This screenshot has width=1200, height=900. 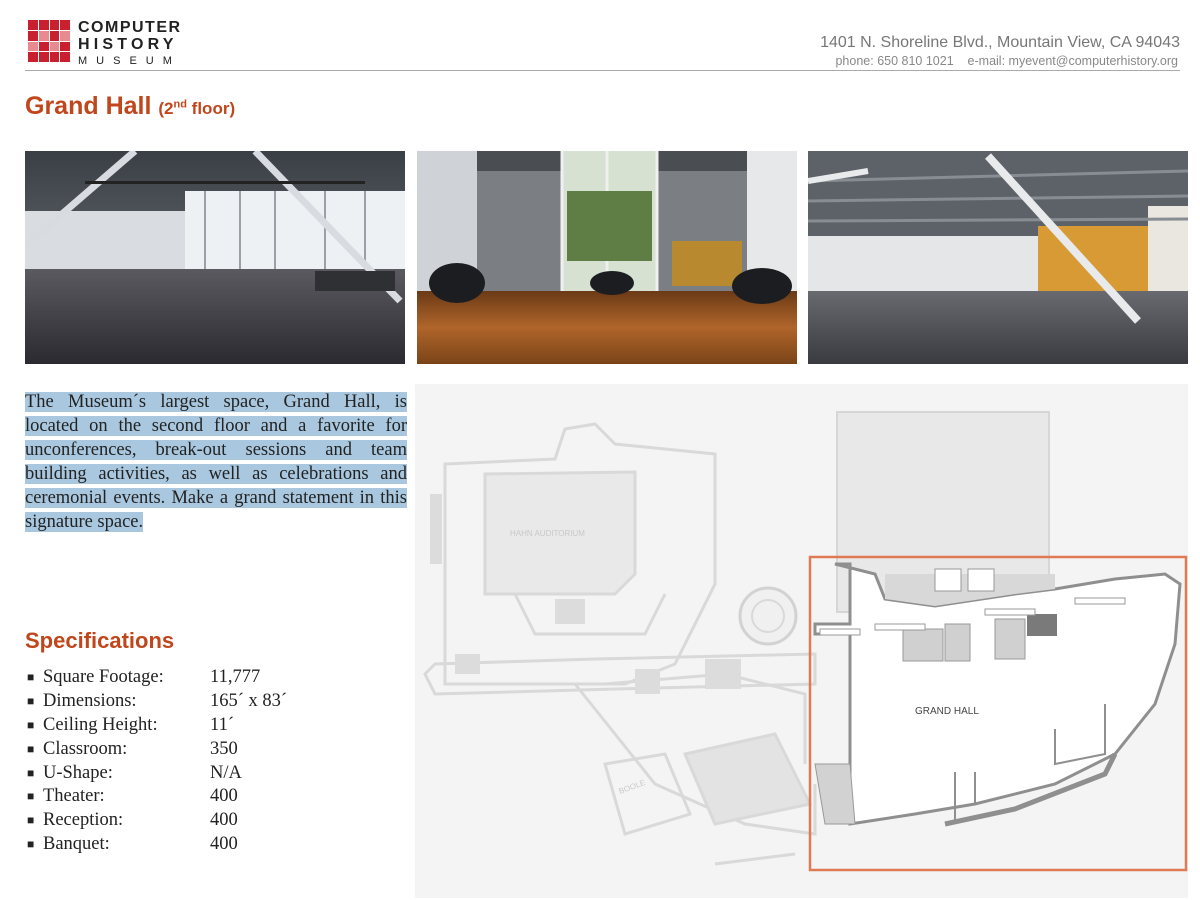 What do you see at coordinates (157, 701) in the screenshot?
I see `spec-row: ■ Dimensions: 165´ x 83´` at bounding box center [157, 701].